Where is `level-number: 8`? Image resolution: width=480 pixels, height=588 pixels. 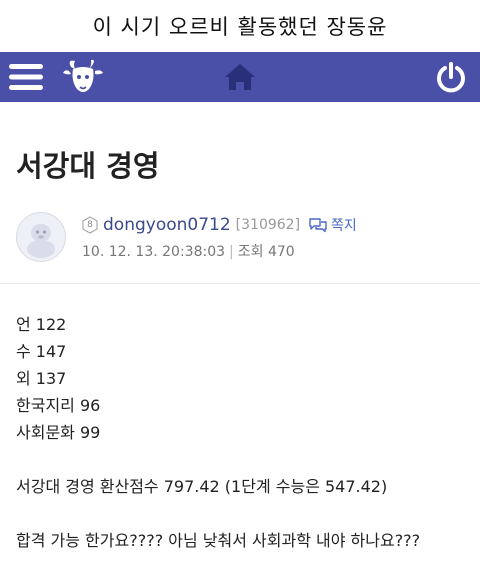 level-number: 8 is located at coordinates (90, 225).